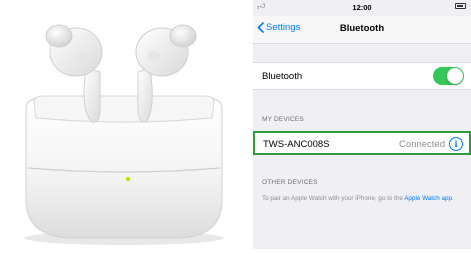 This screenshot has width=471, height=254. Describe the element at coordinates (362, 76) in the screenshot. I see `bluetooth-row: Bluetooth` at that location.